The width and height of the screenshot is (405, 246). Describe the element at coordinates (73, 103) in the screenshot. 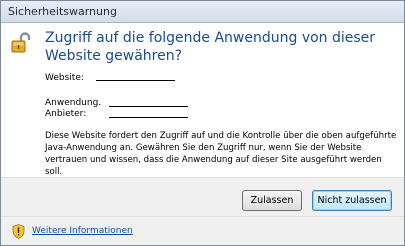

I see `application-label: Anwendung.` at that location.